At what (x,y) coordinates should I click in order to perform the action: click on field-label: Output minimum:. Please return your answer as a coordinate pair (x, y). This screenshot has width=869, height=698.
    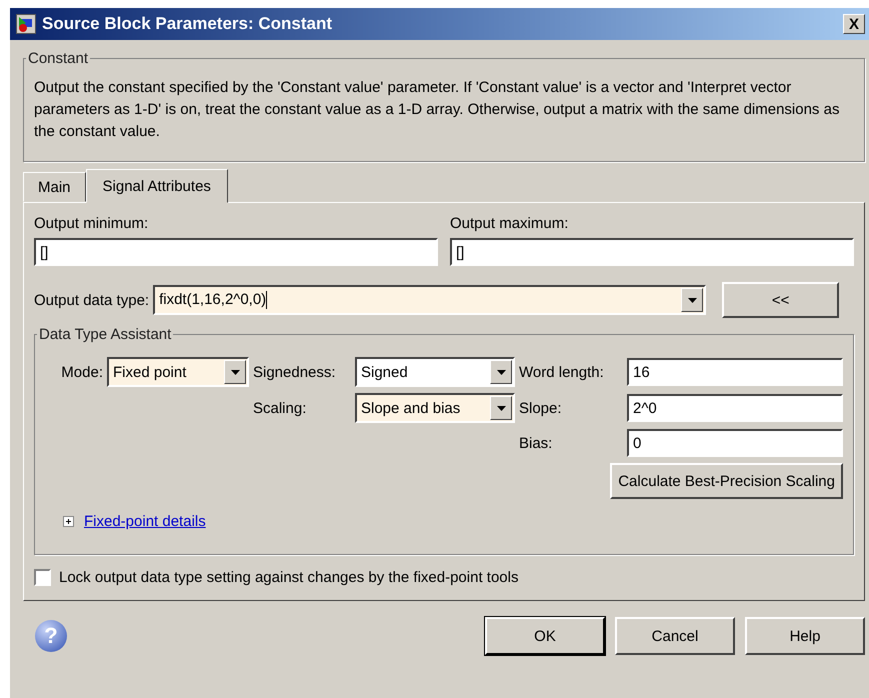
    Looking at the image, I should click on (92, 223).